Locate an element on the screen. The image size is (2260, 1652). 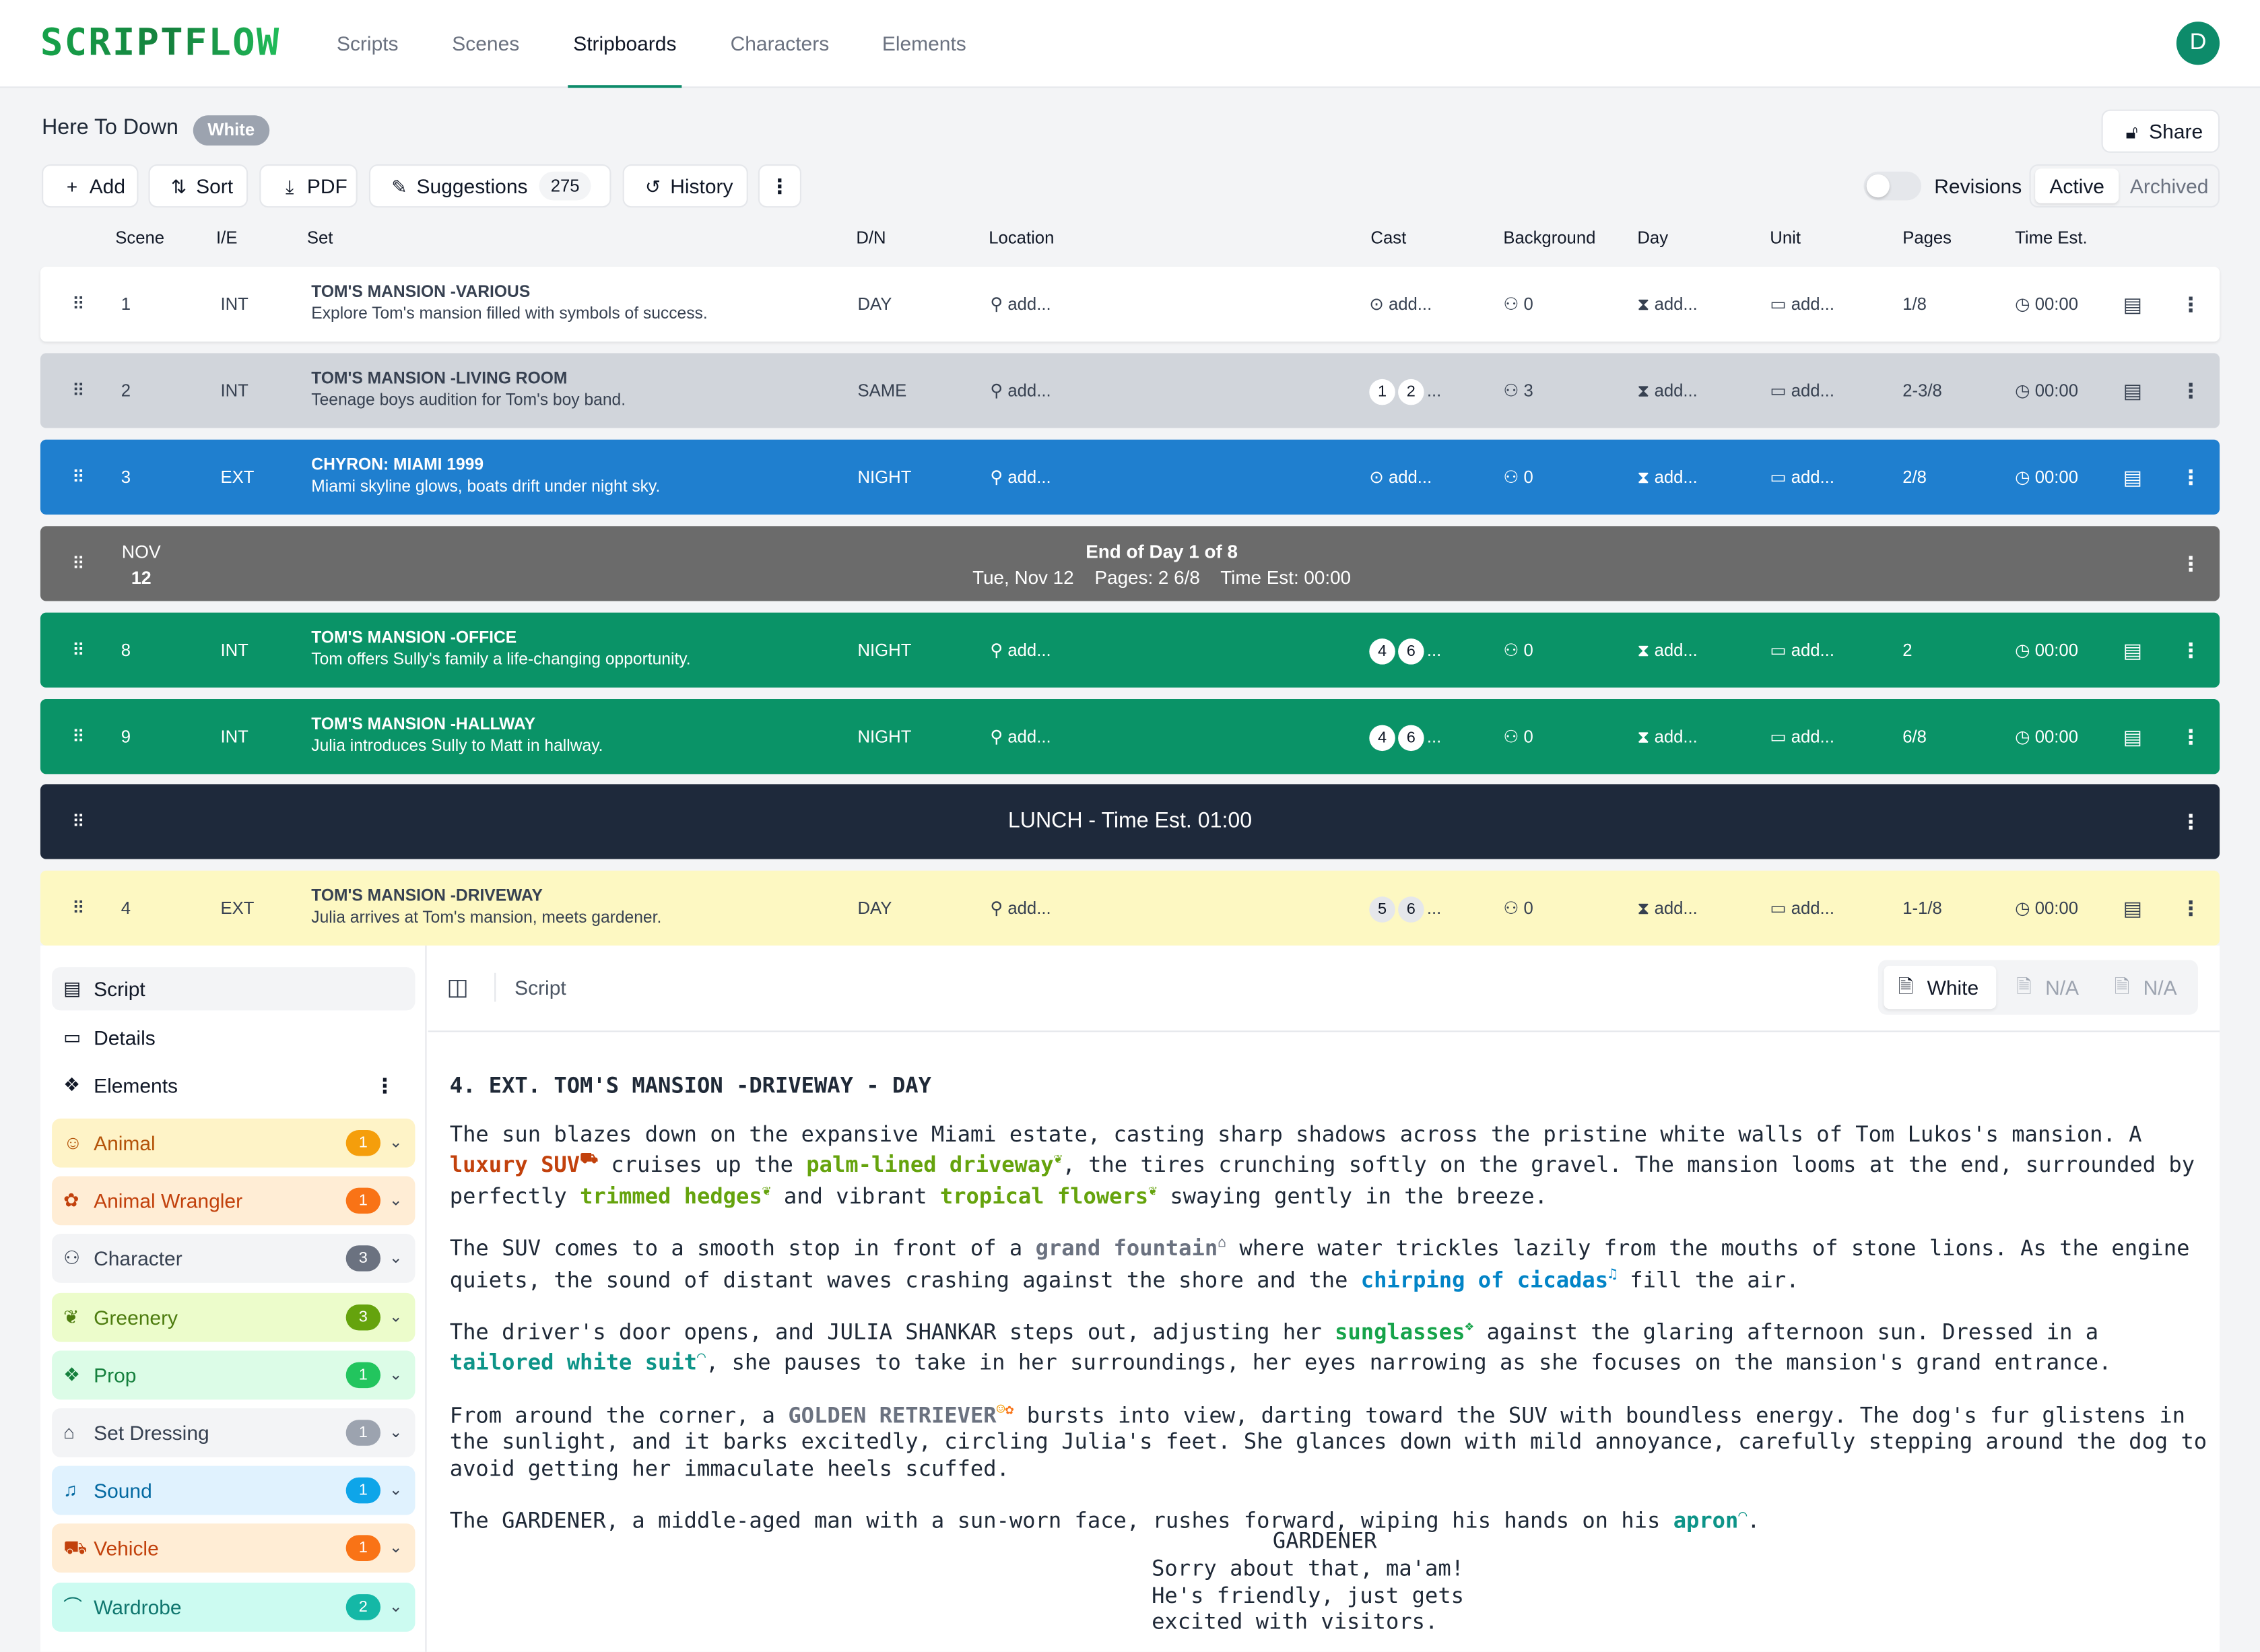
element-category-animal-wrangler: ✿ Animal Wrangler 1 ⌄ is located at coordinates (234, 1201).